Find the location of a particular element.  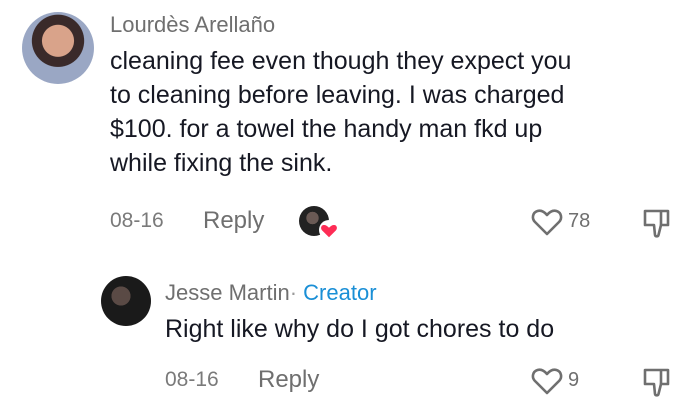

reply-reply-button: Reply is located at coordinates (288, 380).